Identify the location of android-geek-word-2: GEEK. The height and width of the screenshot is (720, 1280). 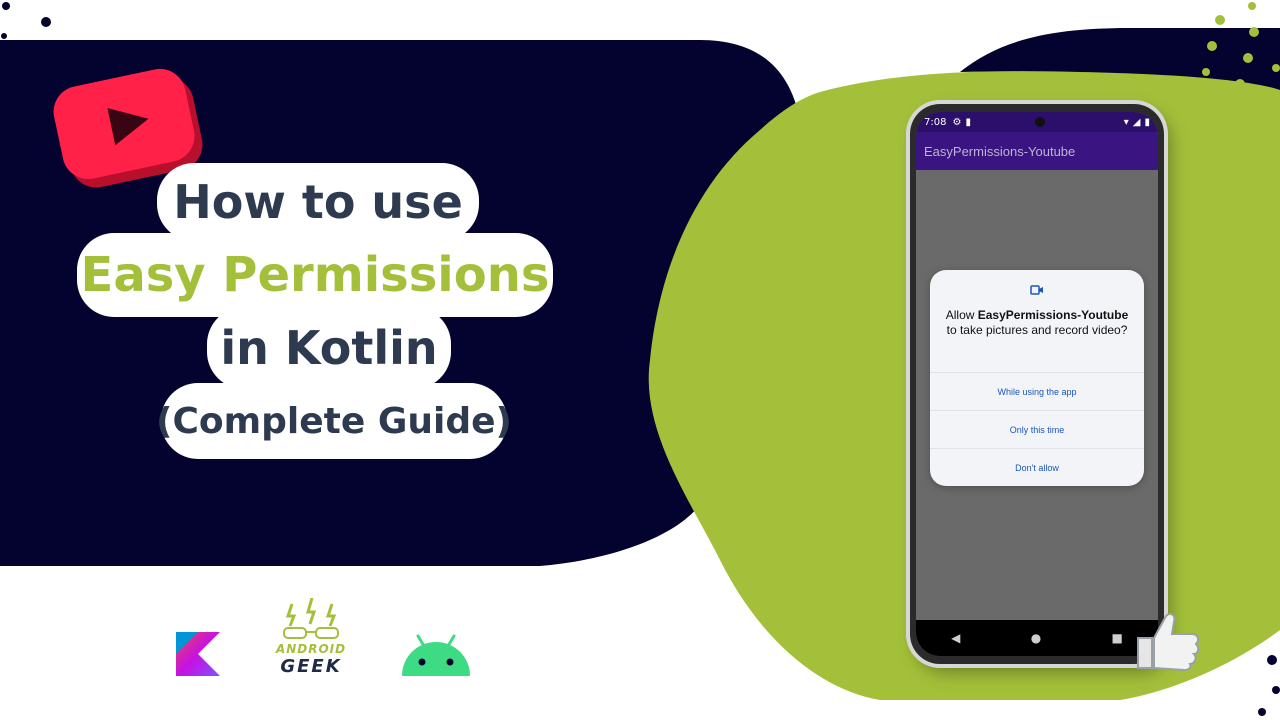
(311, 666).